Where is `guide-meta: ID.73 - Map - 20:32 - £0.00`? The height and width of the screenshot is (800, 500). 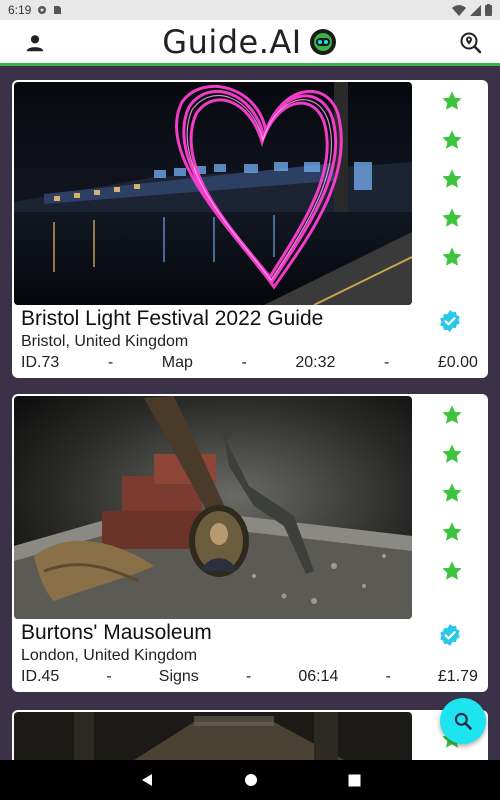
guide-meta: ID.73 - Map - 20:32 - £0.00 is located at coordinates (249, 363).